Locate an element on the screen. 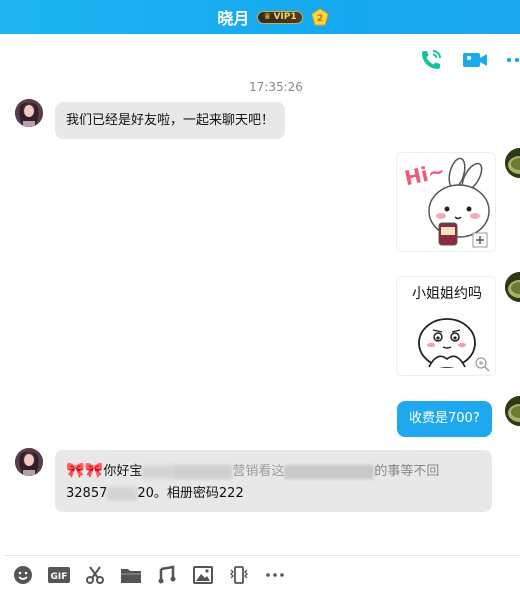  message-line: 32857 20。相册密码222 is located at coordinates (273, 494).